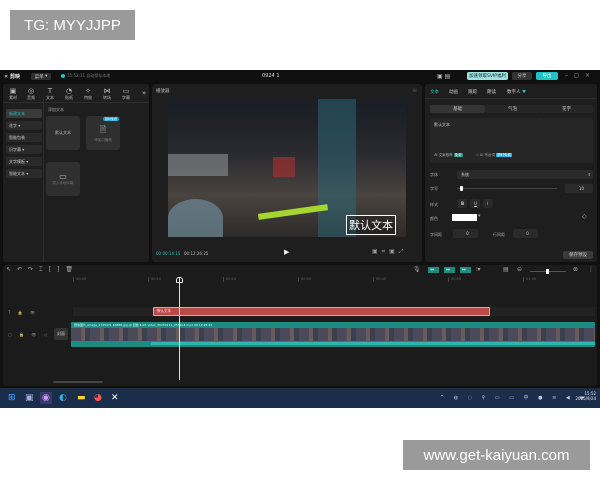 The image size is (600, 480). Describe the element at coordinates (44, 269) in the screenshot. I see `split-icon: ⌶` at that location.